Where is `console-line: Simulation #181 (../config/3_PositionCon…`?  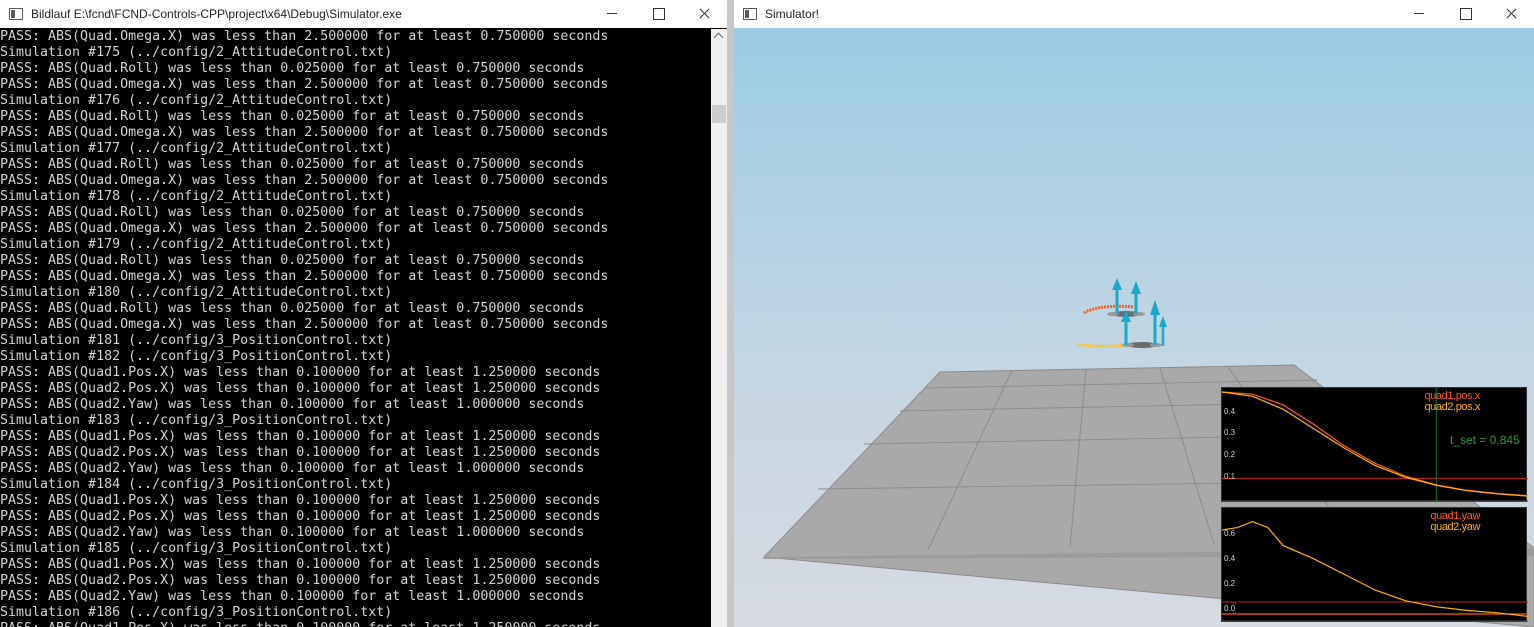 console-line: Simulation #181 (../config/3_PositionCon… is located at coordinates (196, 340).